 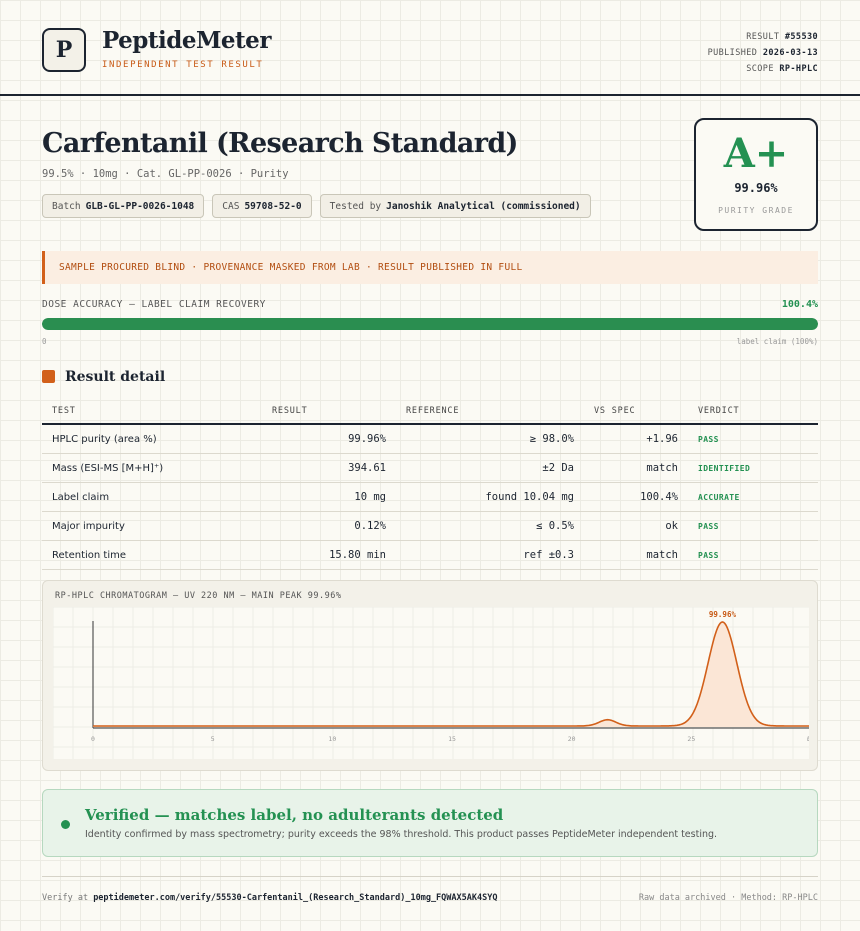 I want to click on cell-test: Retention time, so click(x=152, y=555).